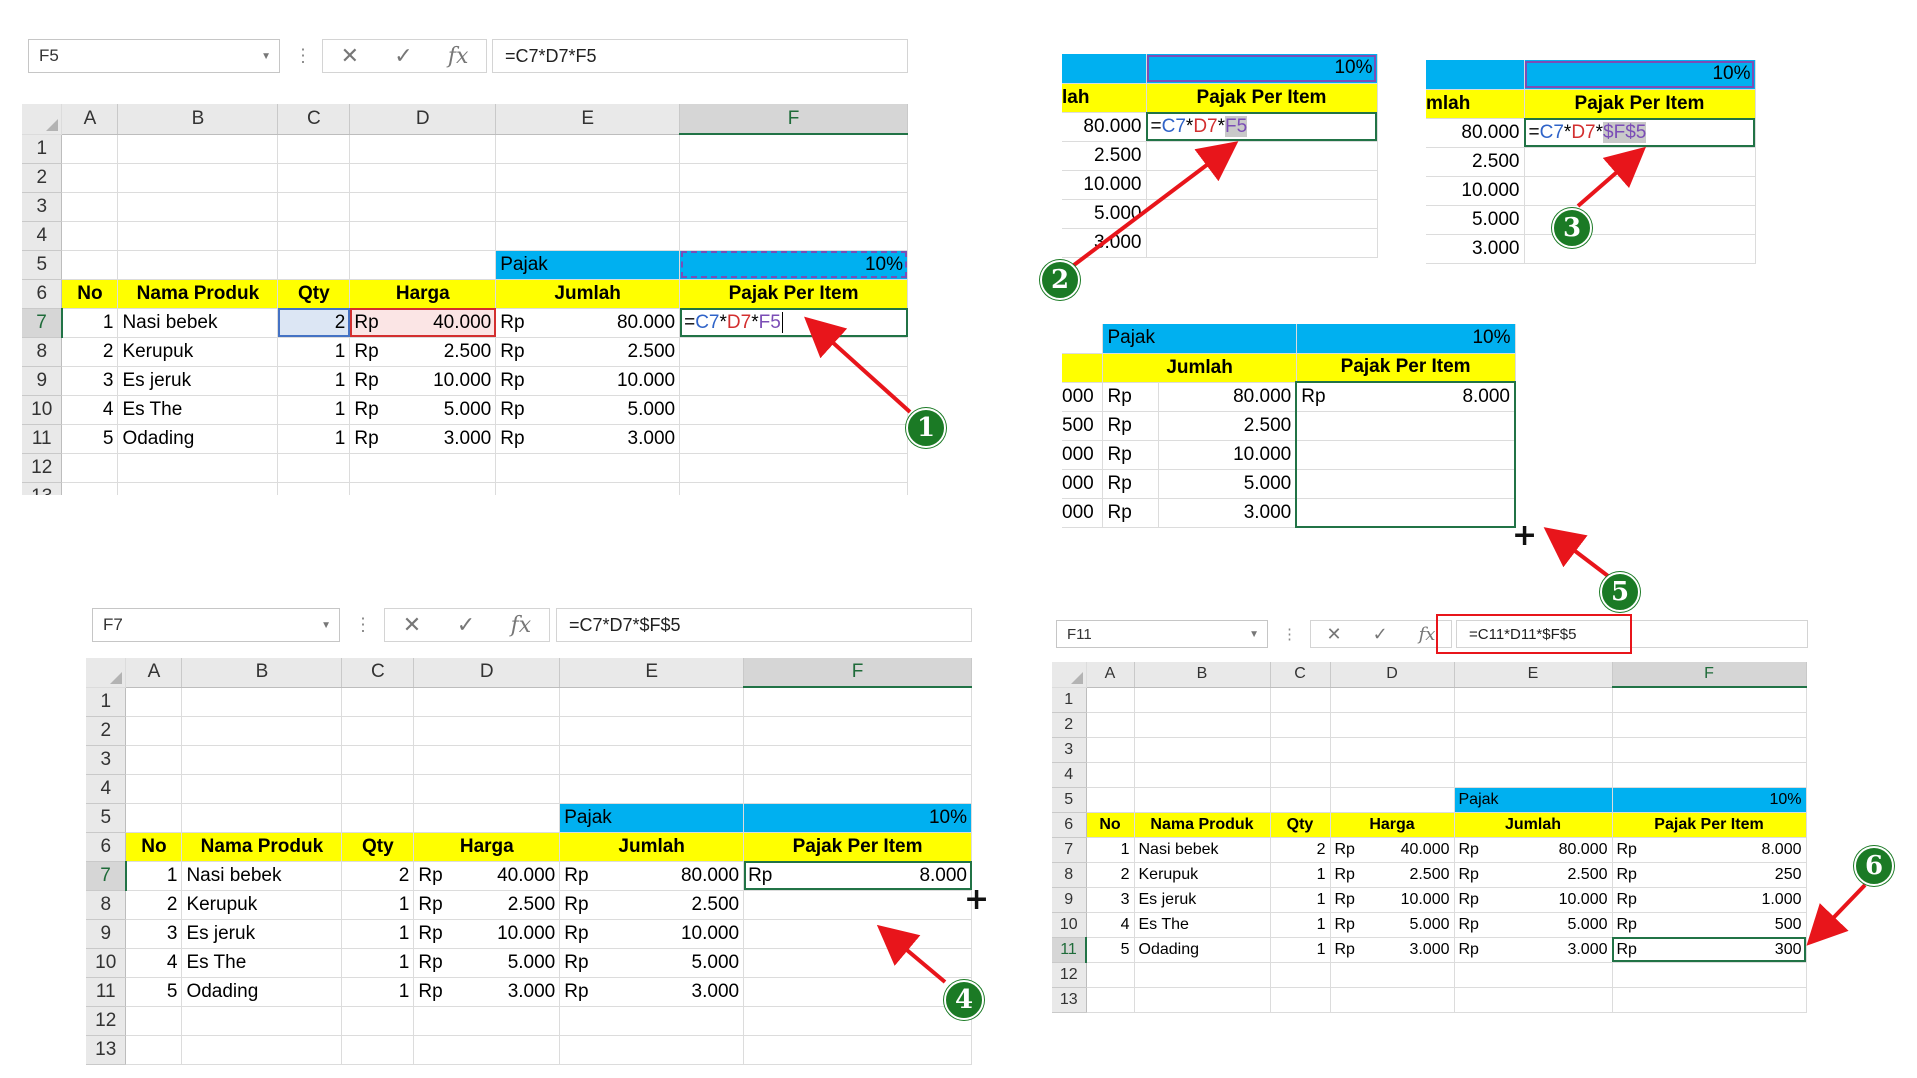  Describe the element at coordinates (1475, 133) in the screenshot. I see `jumlah-value: 80.000` at that location.